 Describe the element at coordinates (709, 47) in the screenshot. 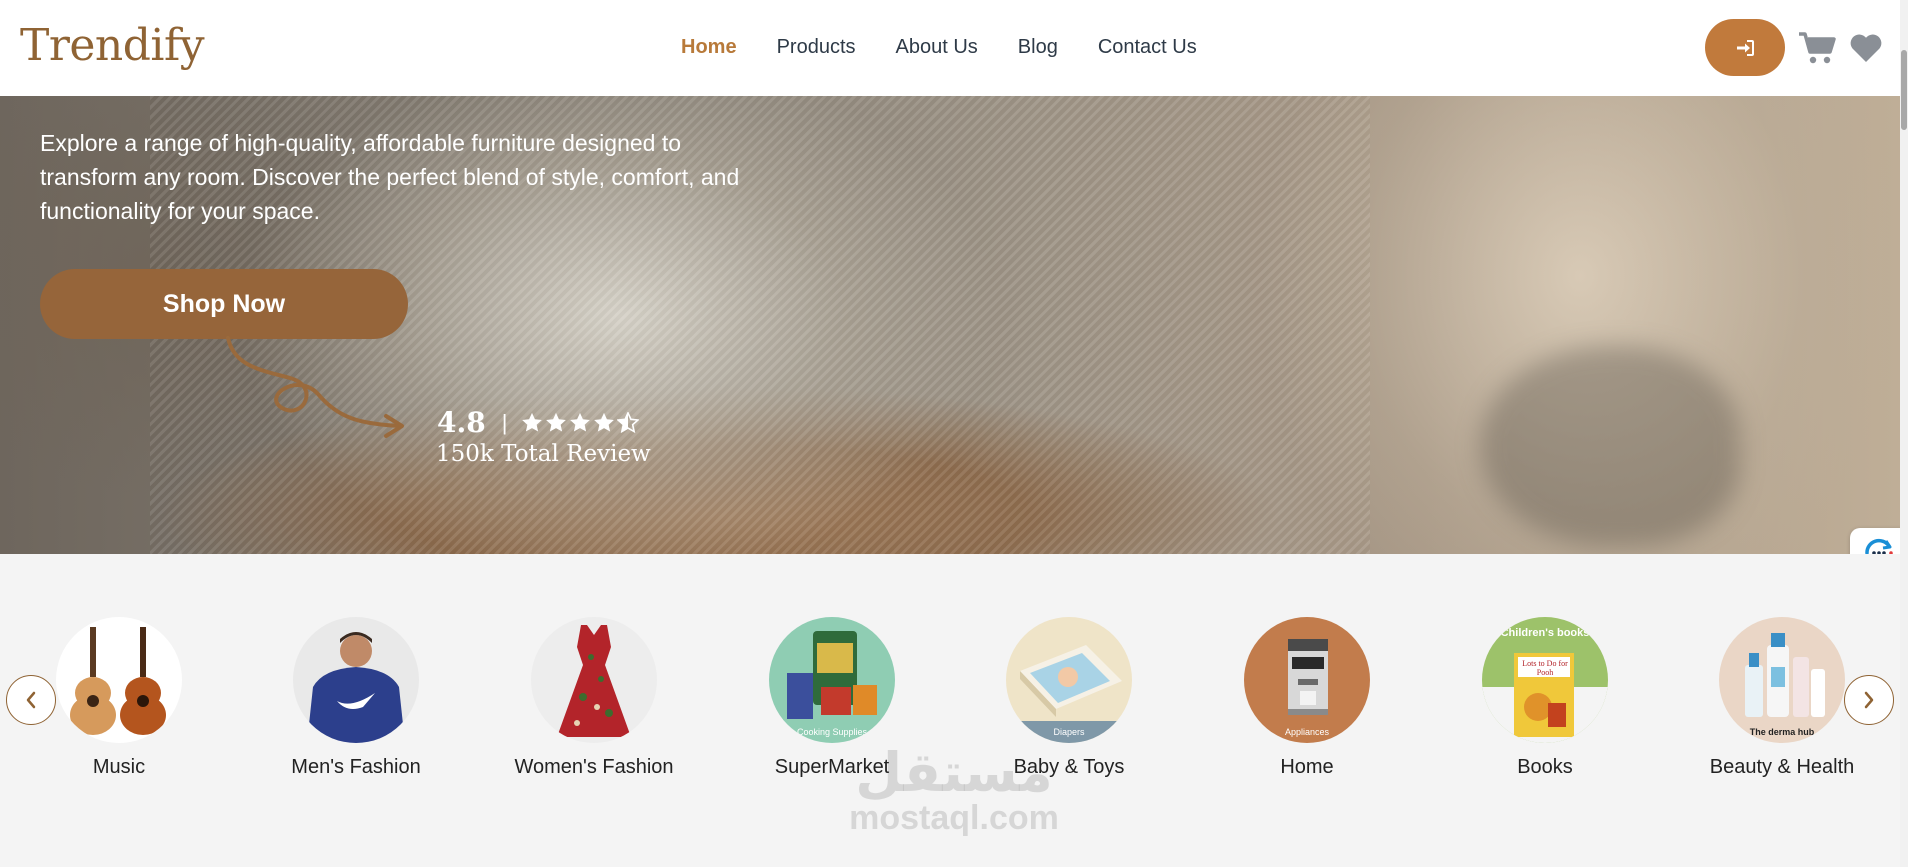

I see `nav-home: Home` at that location.